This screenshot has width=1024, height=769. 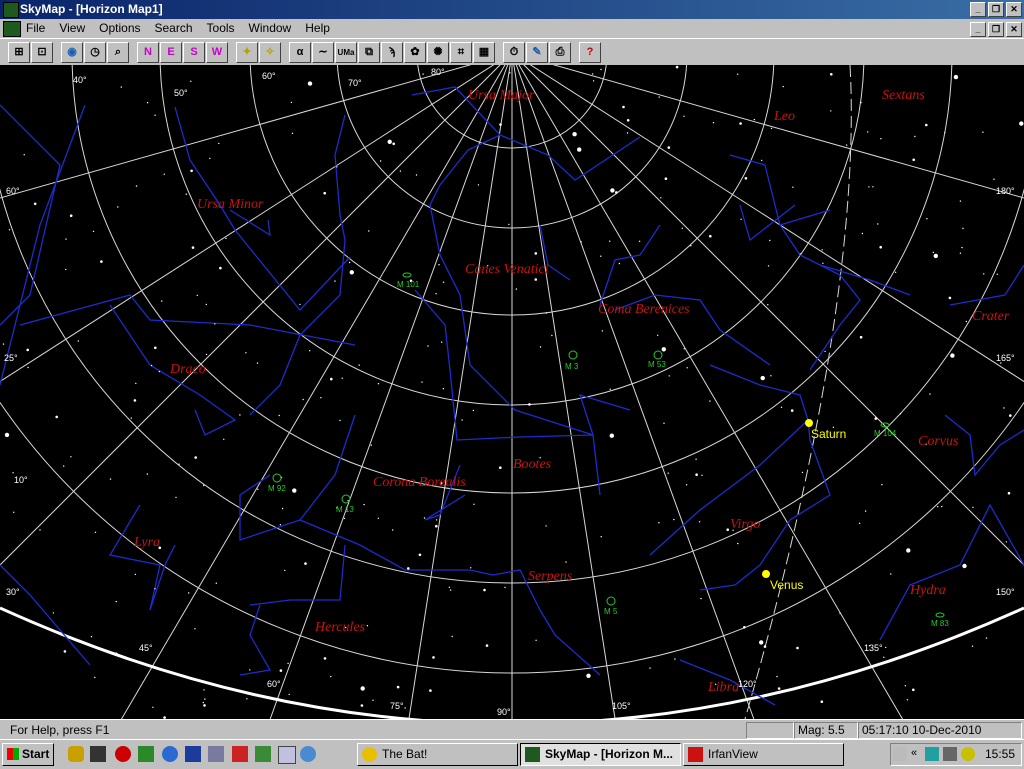 I want to click on radec-grid-icon: ▦, so click(x=484, y=52).